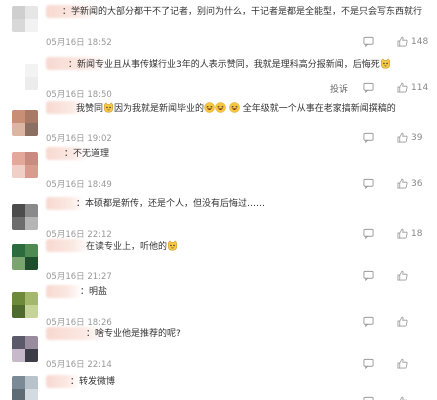 The height and width of the screenshot is (400, 437). Describe the element at coordinates (409, 137) in the screenshot. I see `like-button: 39` at that location.